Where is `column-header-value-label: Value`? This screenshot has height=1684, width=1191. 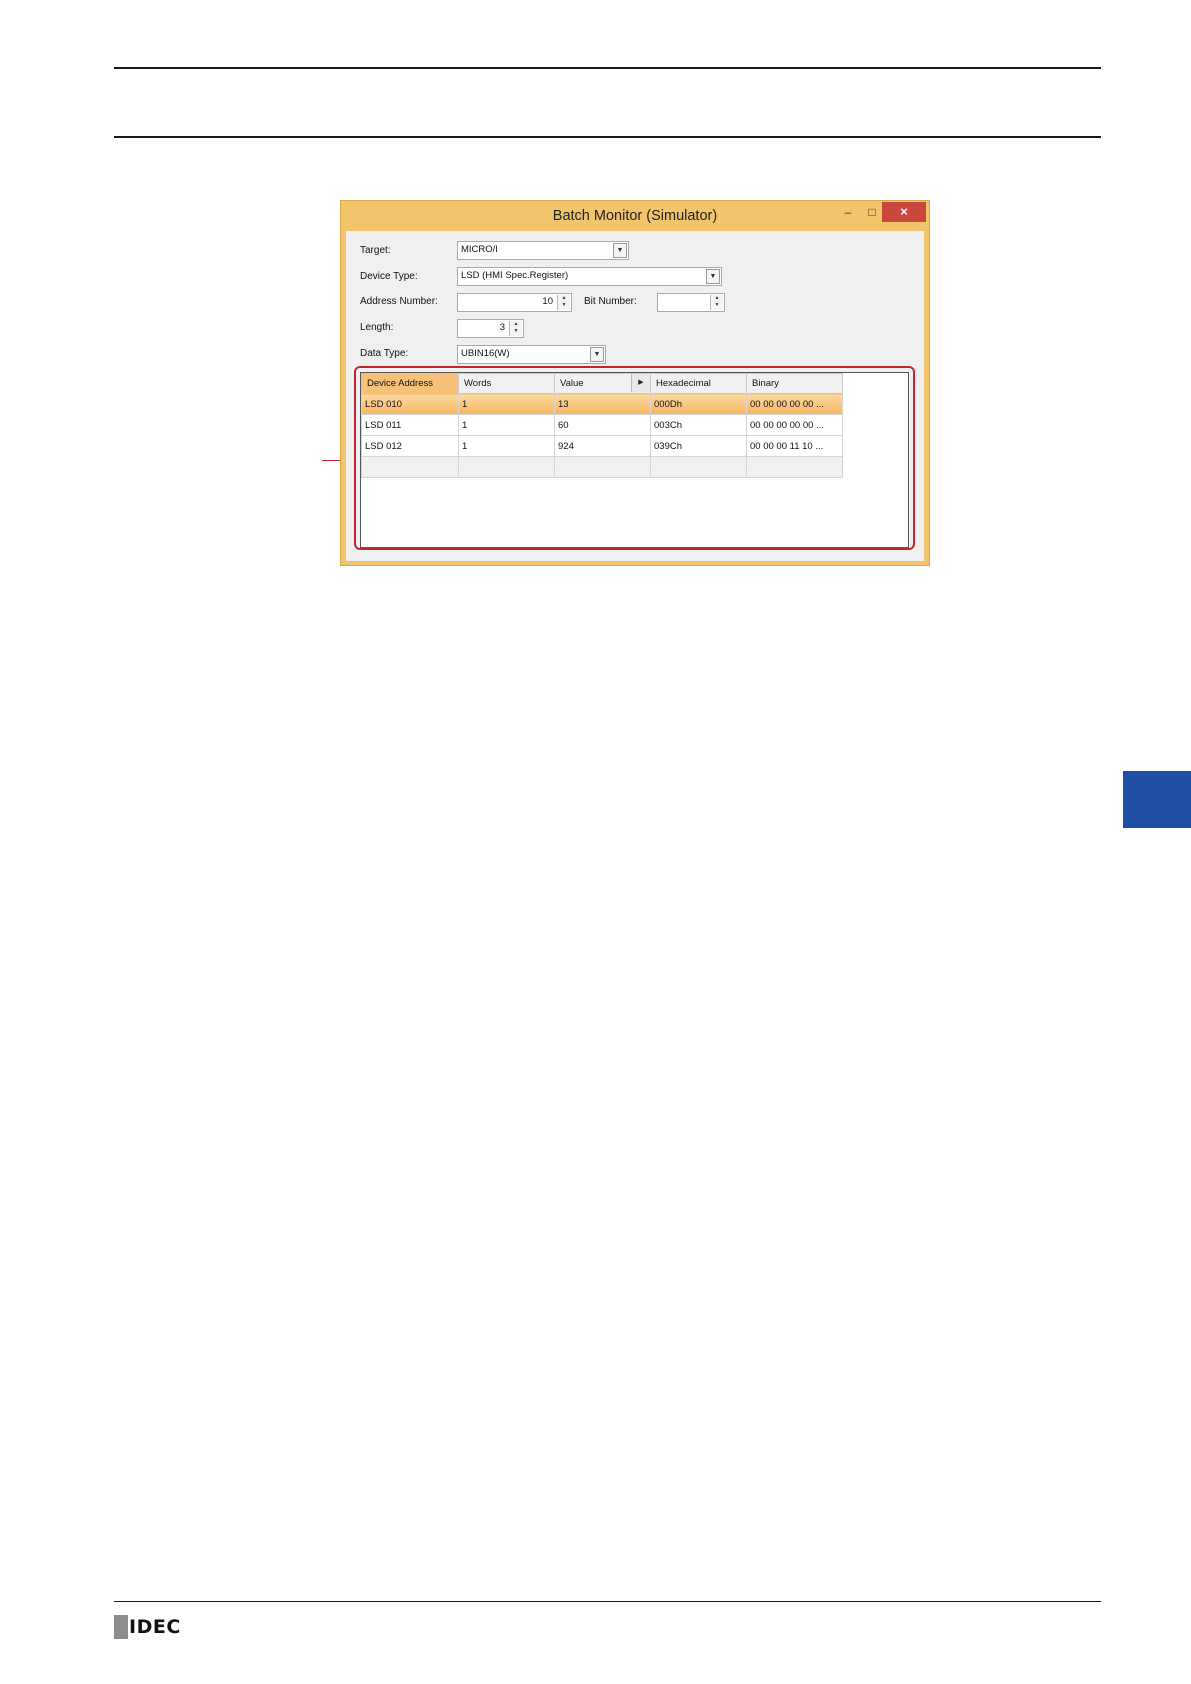
column-header-value-label: Value is located at coordinates (572, 383).